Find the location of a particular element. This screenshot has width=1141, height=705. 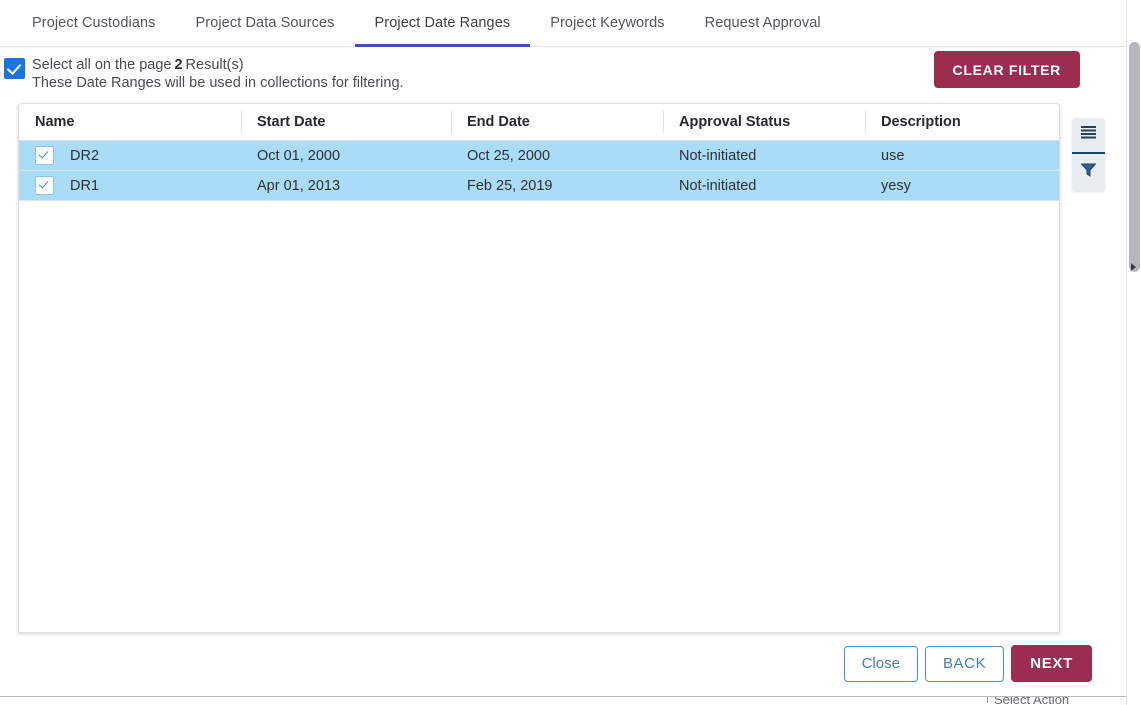

hamburger-list-icon is located at coordinates (1088, 135).